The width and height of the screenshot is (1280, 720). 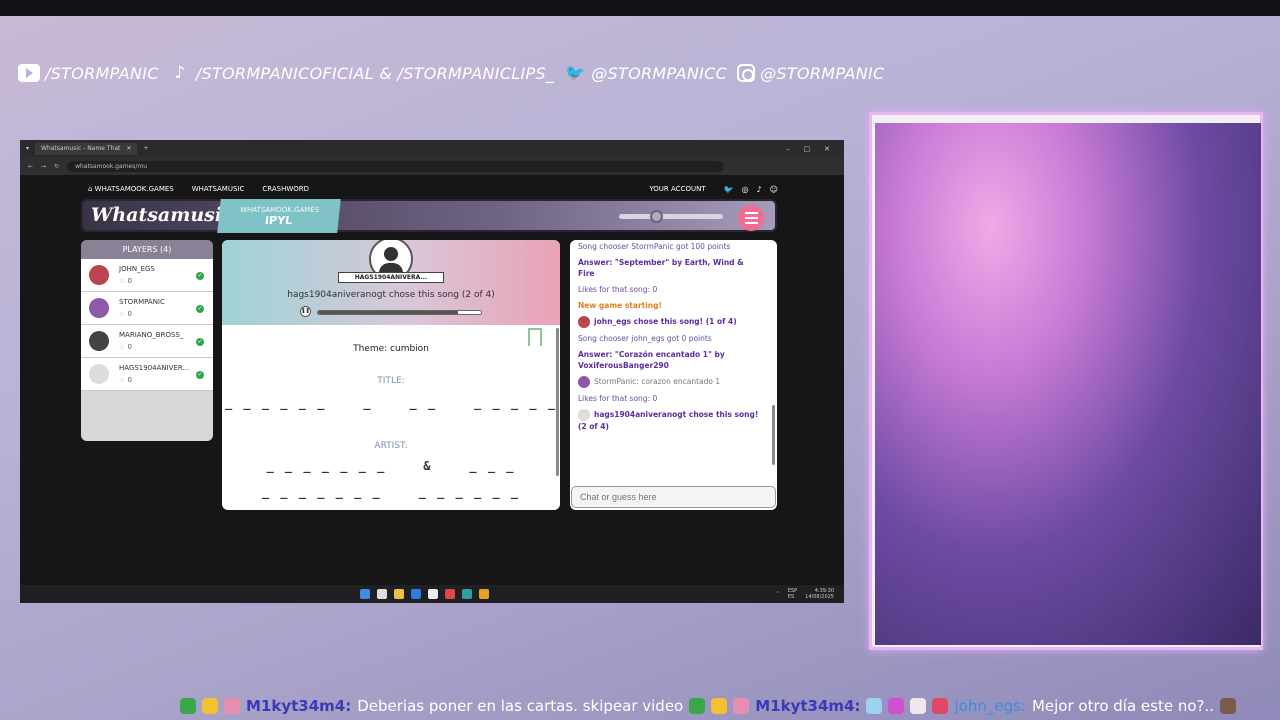 What do you see at coordinates (375, 73) in the screenshot?
I see `social-tiktok-text: /STORMPANICOFICIAL & /STORMPANICLIPS_` at bounding box center [375, 73].